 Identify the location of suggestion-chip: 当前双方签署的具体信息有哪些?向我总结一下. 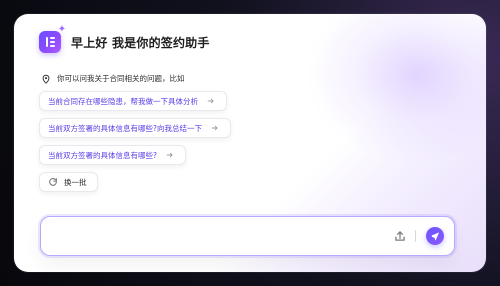
(135, 128).